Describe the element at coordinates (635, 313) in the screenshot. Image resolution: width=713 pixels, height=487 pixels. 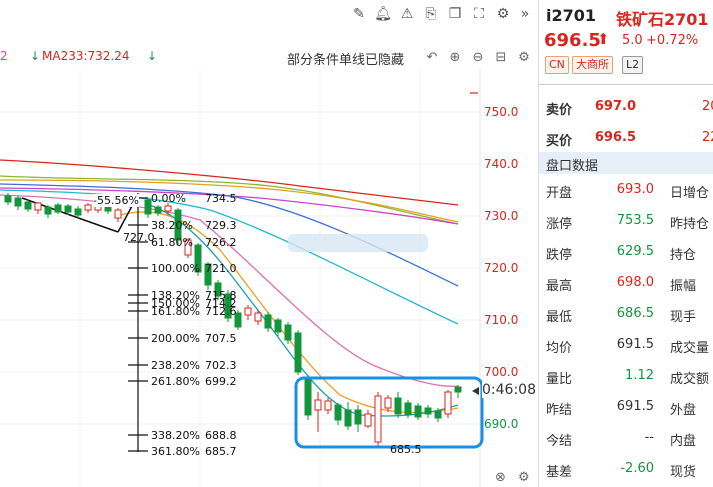
I see `quote-value: 686.5` at that location.